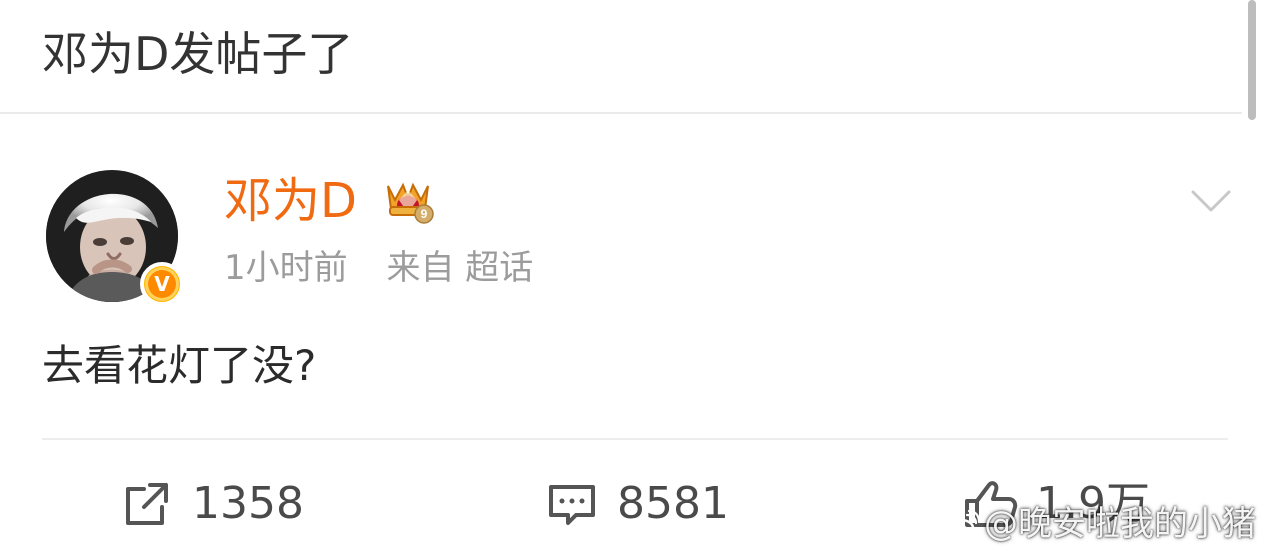 This screenshot has width=1270, height=554. I want to click on comment-button: 8581, so click(637, 504).